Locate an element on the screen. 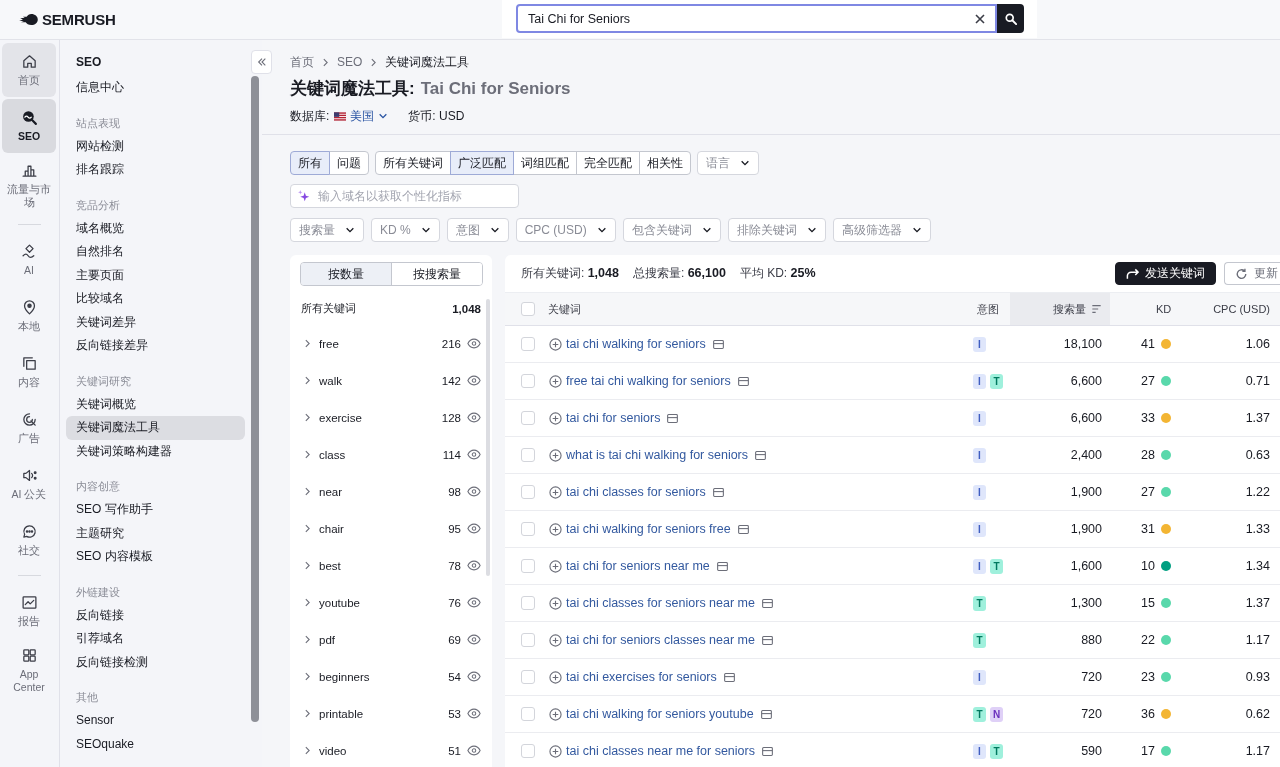 Image resolution: width=1280 pixels, height=767 pixels. group-label: video is located at coordinates (333, 750).